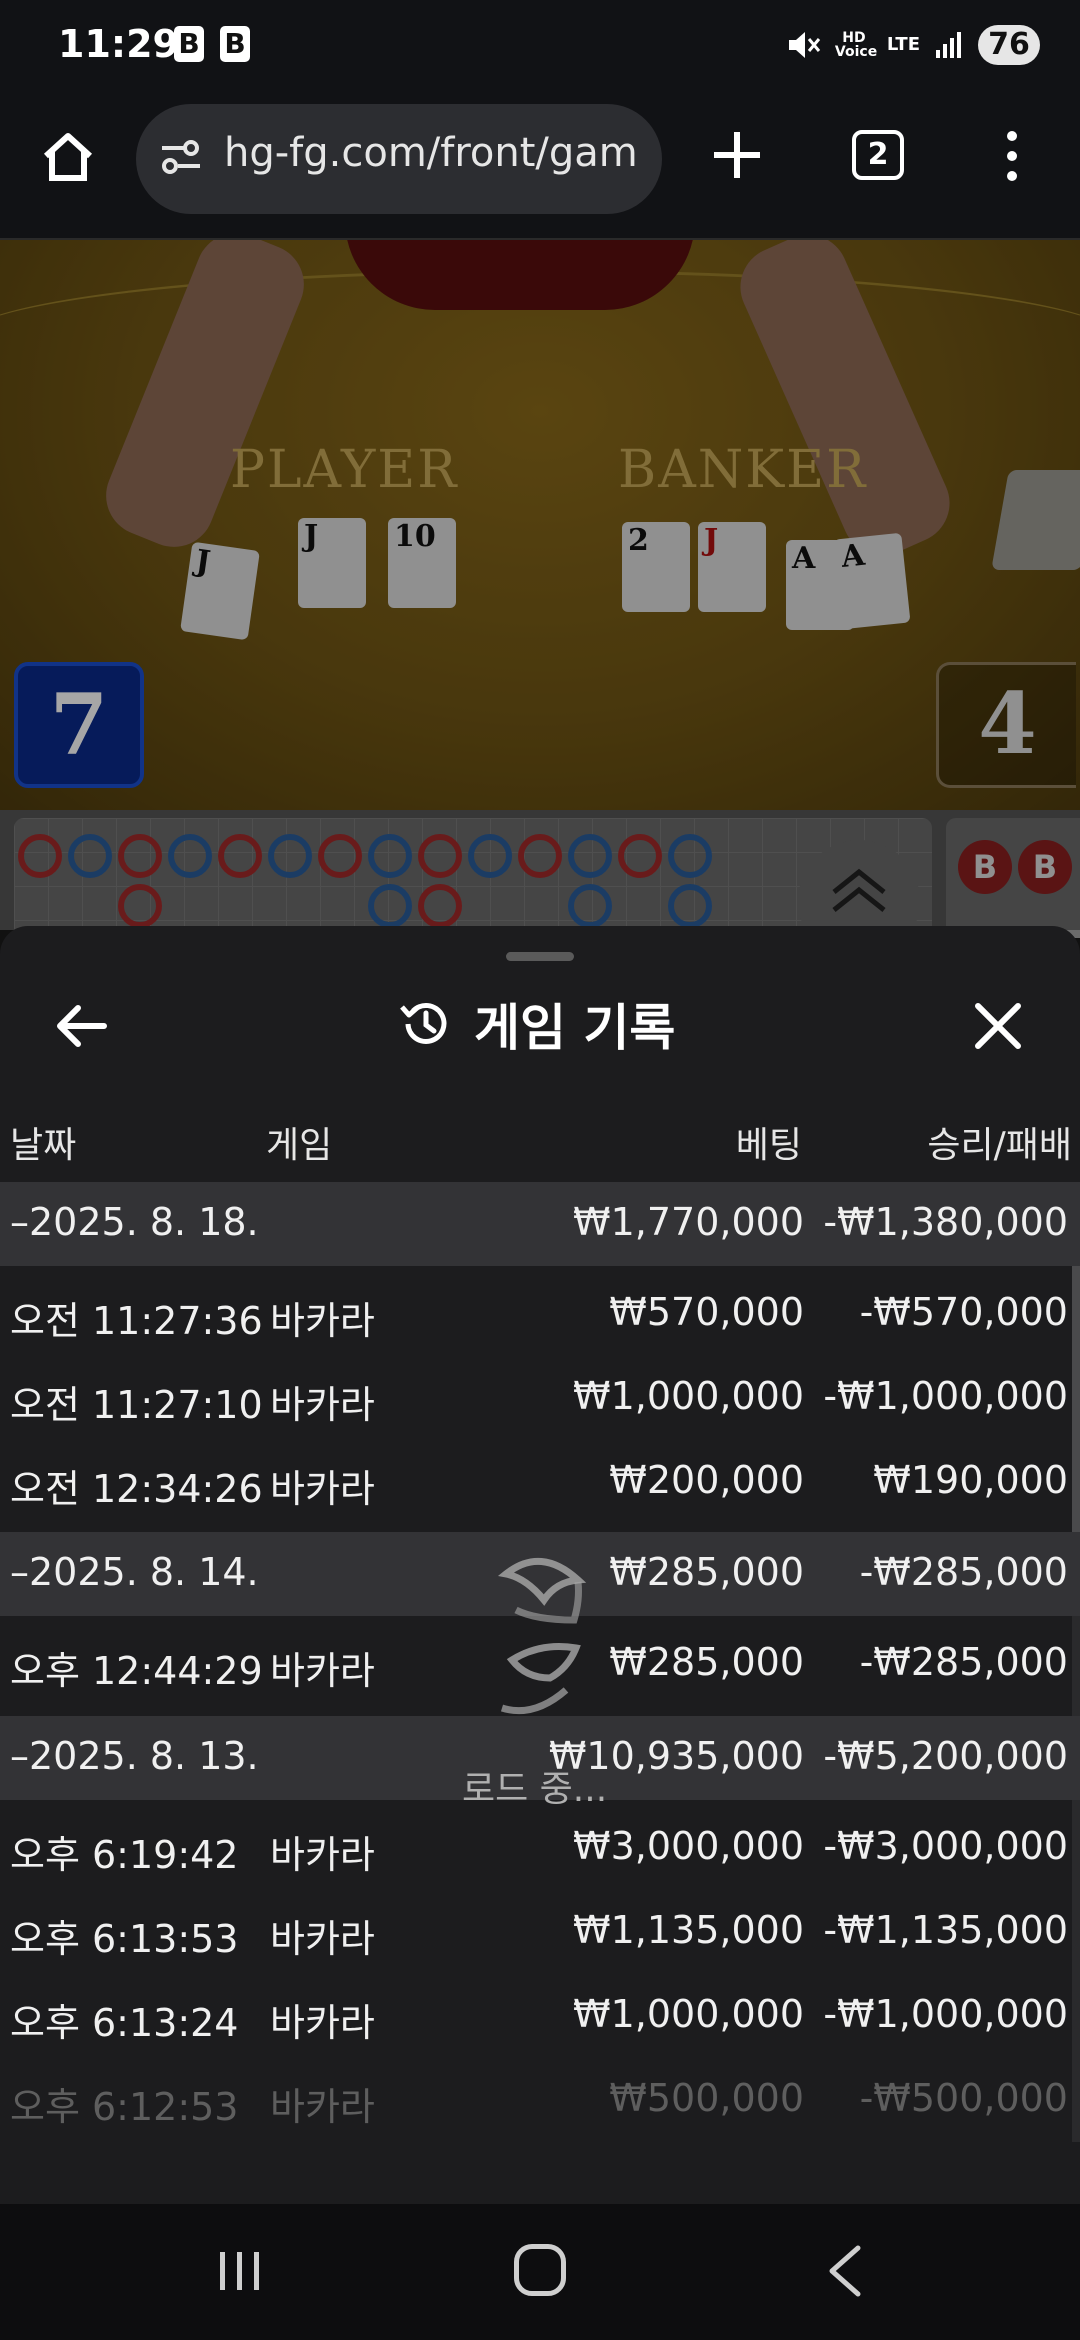  Describe the element at coordinates (688, 1930) in the screenshot. I see `row-bet: ₩1,135,000` at that location.